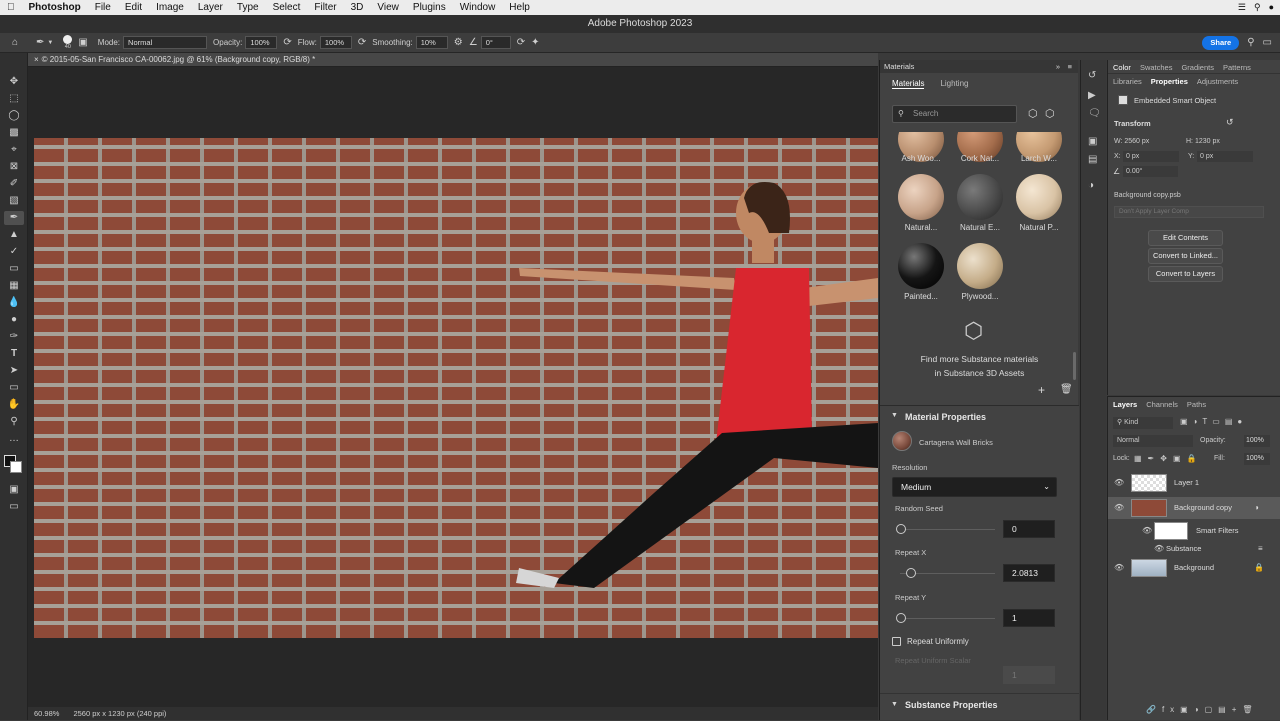 This screenshot has width=1280, height=721. What do you see at coordinates (1221, 42) in the screenshot?
I see `share-button: Share` at bounding box center [1221, 42].